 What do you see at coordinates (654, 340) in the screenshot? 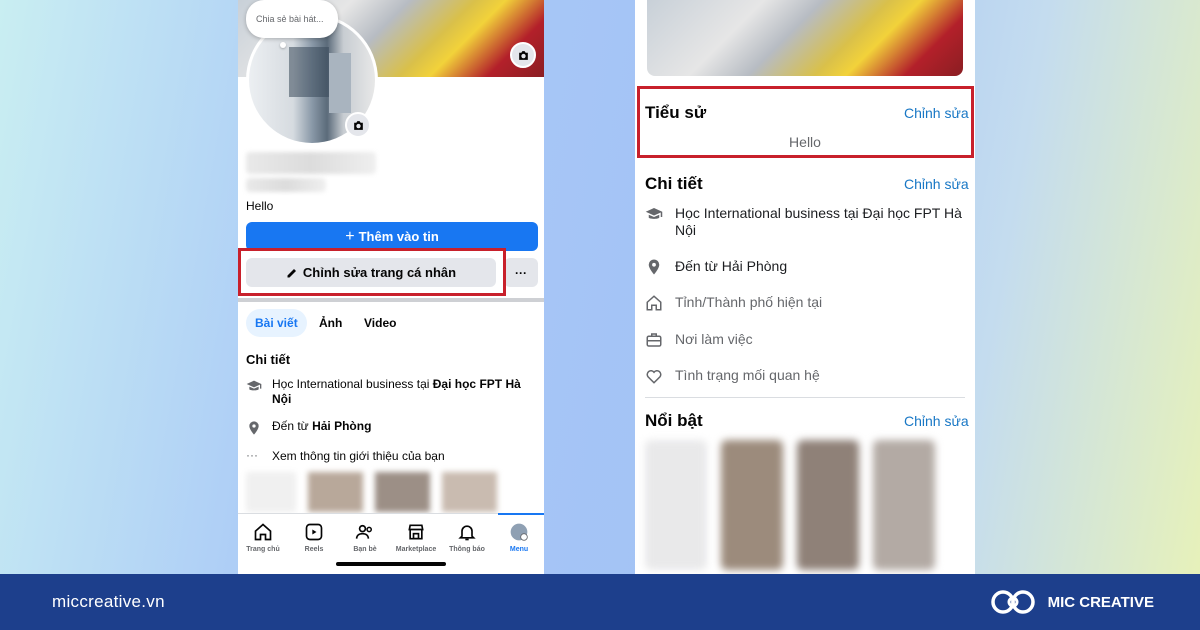
I see `briefcase-icon` at bounding box center [654, 340].